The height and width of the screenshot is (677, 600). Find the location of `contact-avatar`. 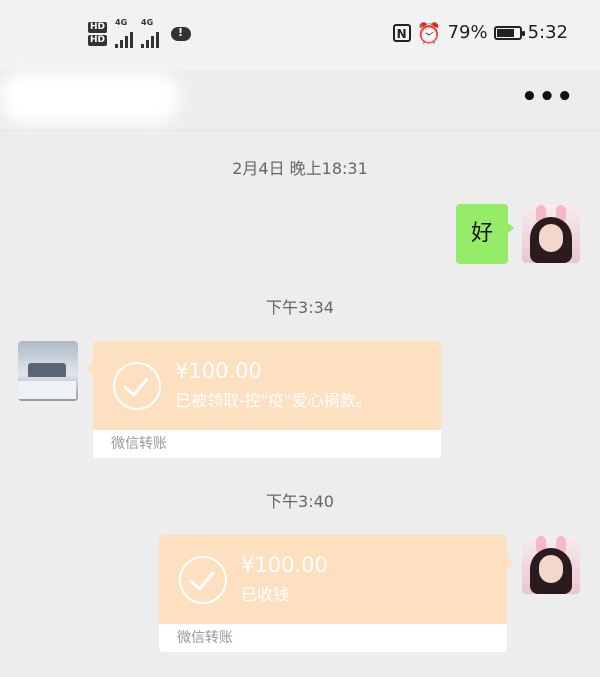

contact-avatar is located at coordinates (48, 371).